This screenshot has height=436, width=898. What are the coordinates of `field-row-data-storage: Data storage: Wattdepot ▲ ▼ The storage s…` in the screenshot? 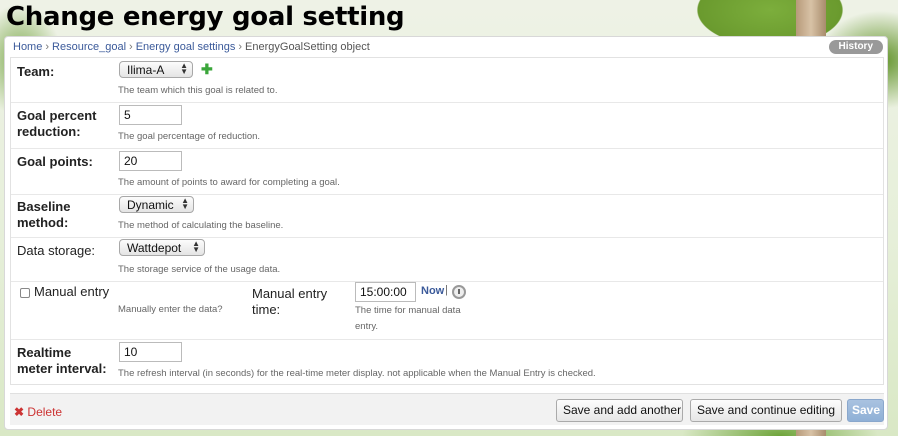 It's located at (447, 260).